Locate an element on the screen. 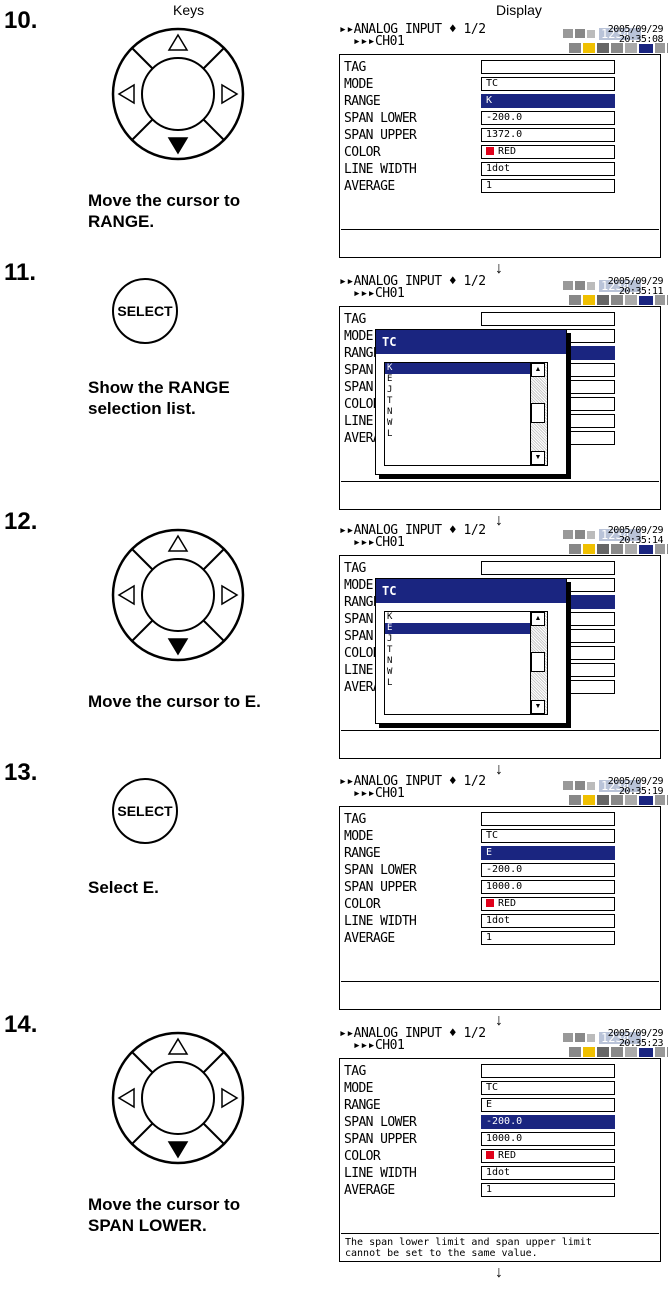 The height and width of the screenshot is (1308, 668). setting-value: 1372.0 is located at coordinates (548, 135).